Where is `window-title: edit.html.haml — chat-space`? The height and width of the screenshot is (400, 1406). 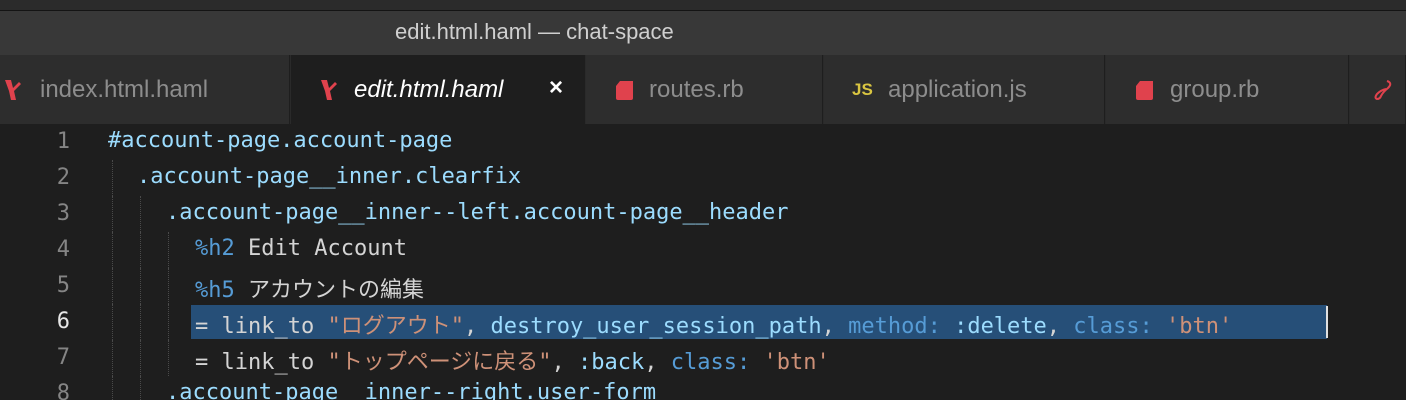 window-title: edit.html.haml — chat-space is located at coordinates (534, 31).